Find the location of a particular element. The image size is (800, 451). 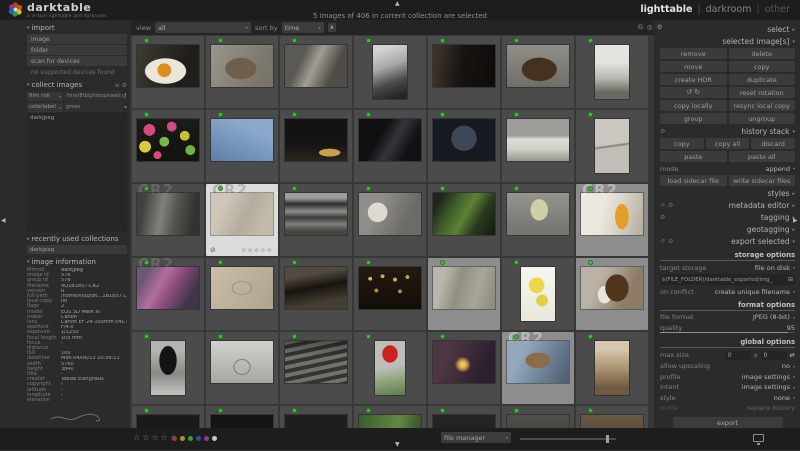

collect-result-item: darkjpeg is located at coordinates (77, 117).